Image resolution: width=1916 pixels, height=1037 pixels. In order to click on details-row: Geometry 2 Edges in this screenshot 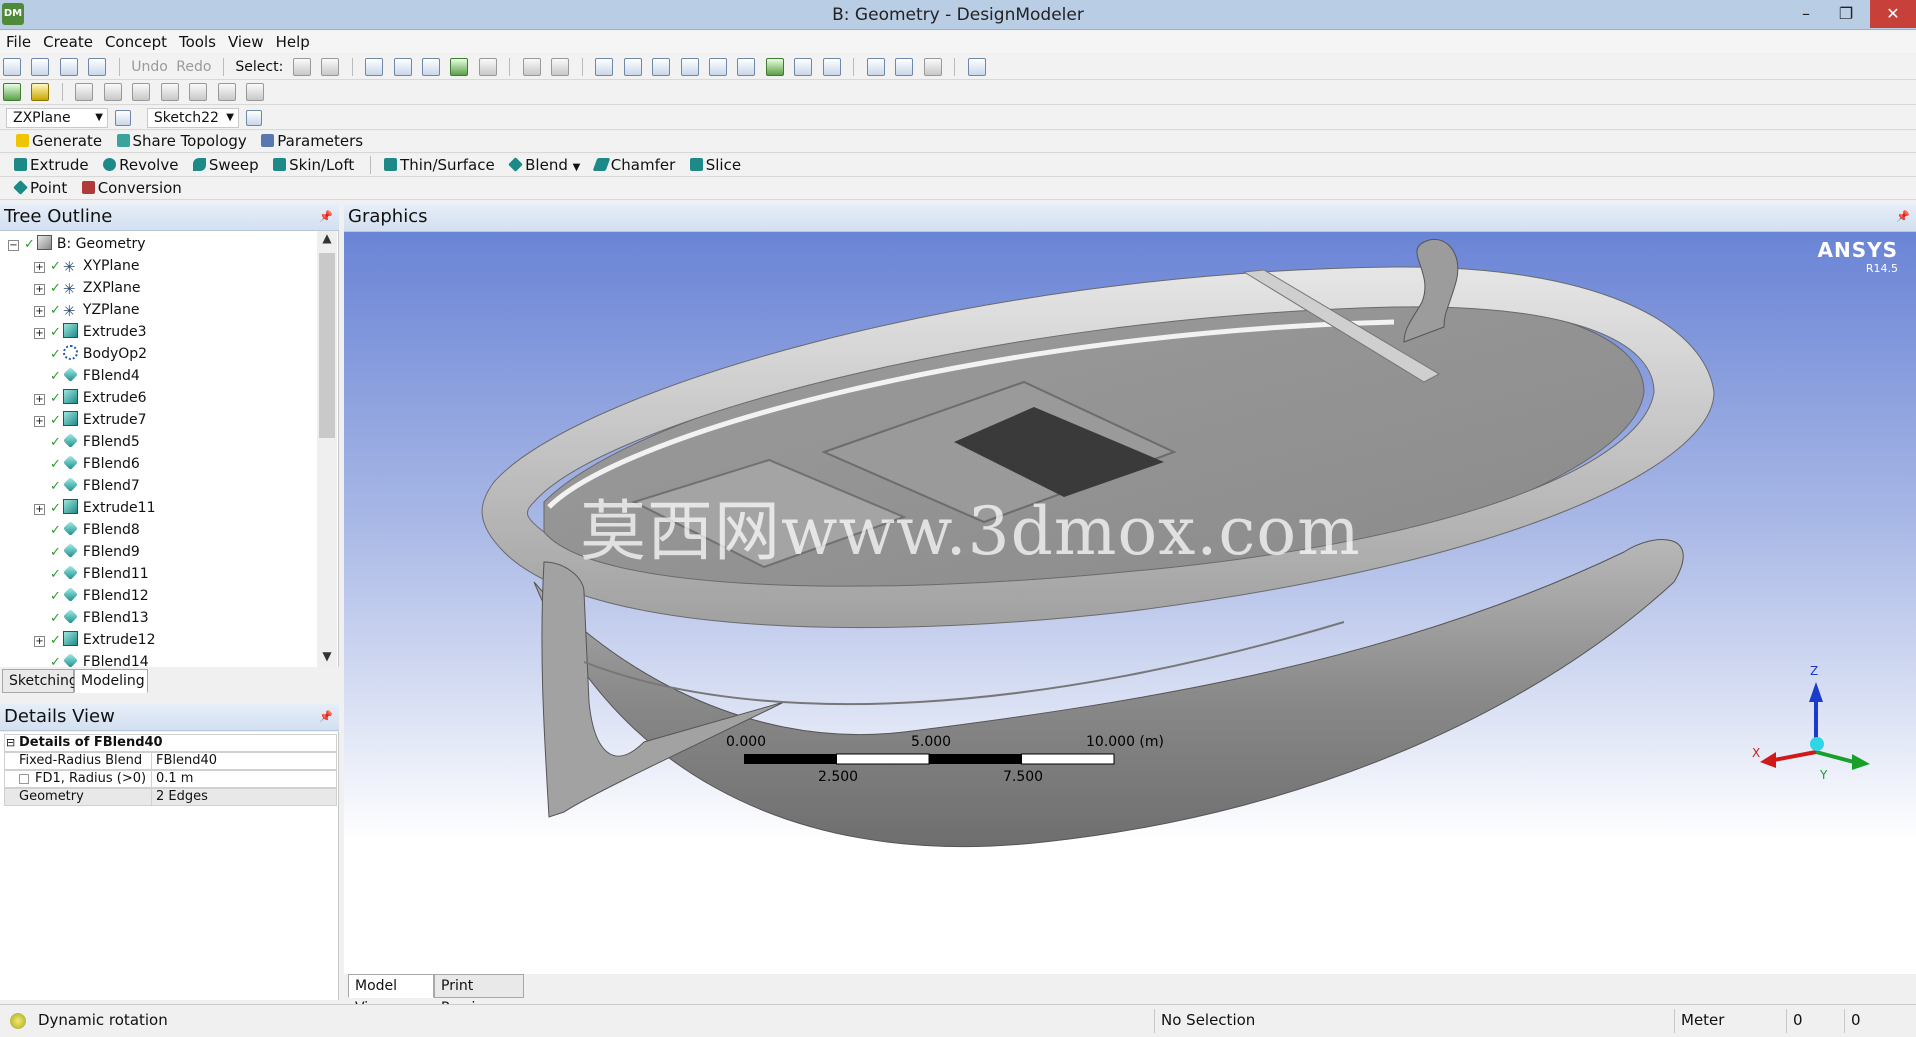, I will do `click(170, 797)`.